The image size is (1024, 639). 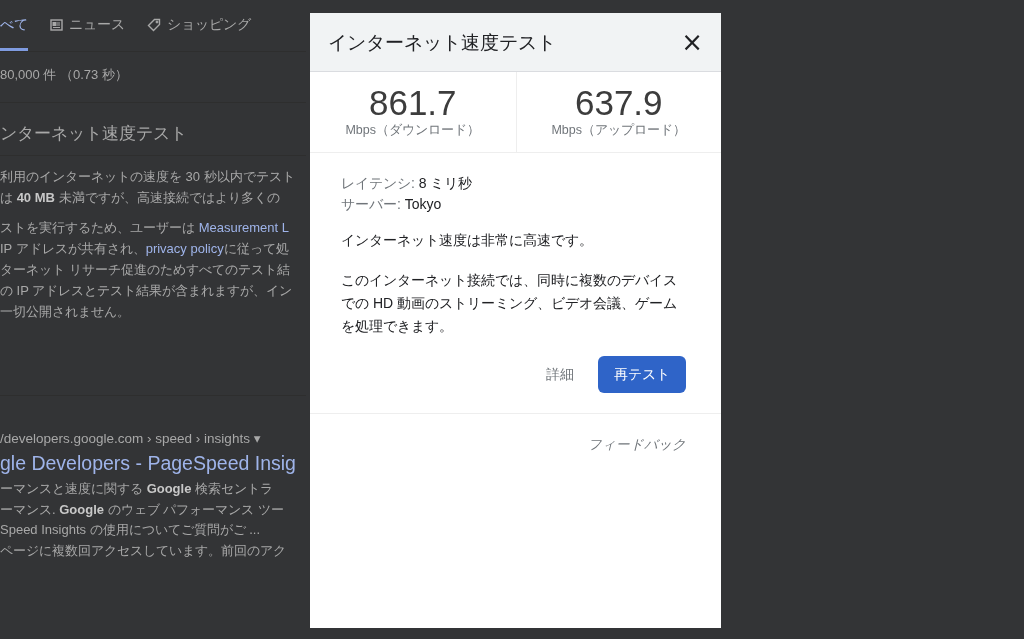 What do you see at coordinates (93, 133) in the screenshot?
I see `result-heading: ンターネット速度テスト` at bounding box center [93, 133].